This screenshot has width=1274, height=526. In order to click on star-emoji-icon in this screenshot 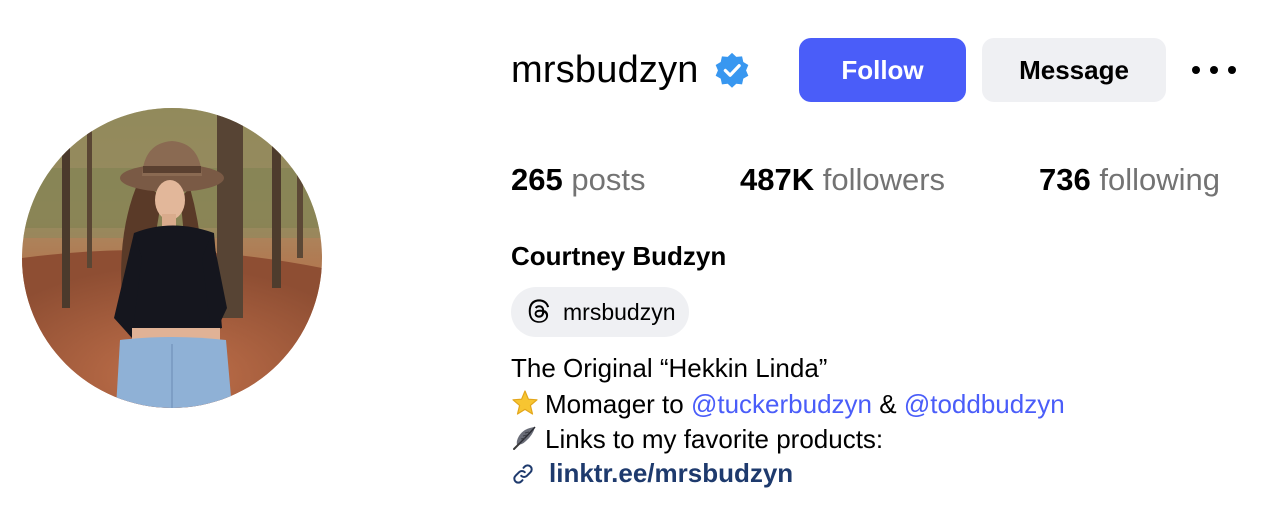, I will do `click(525, 402)`.